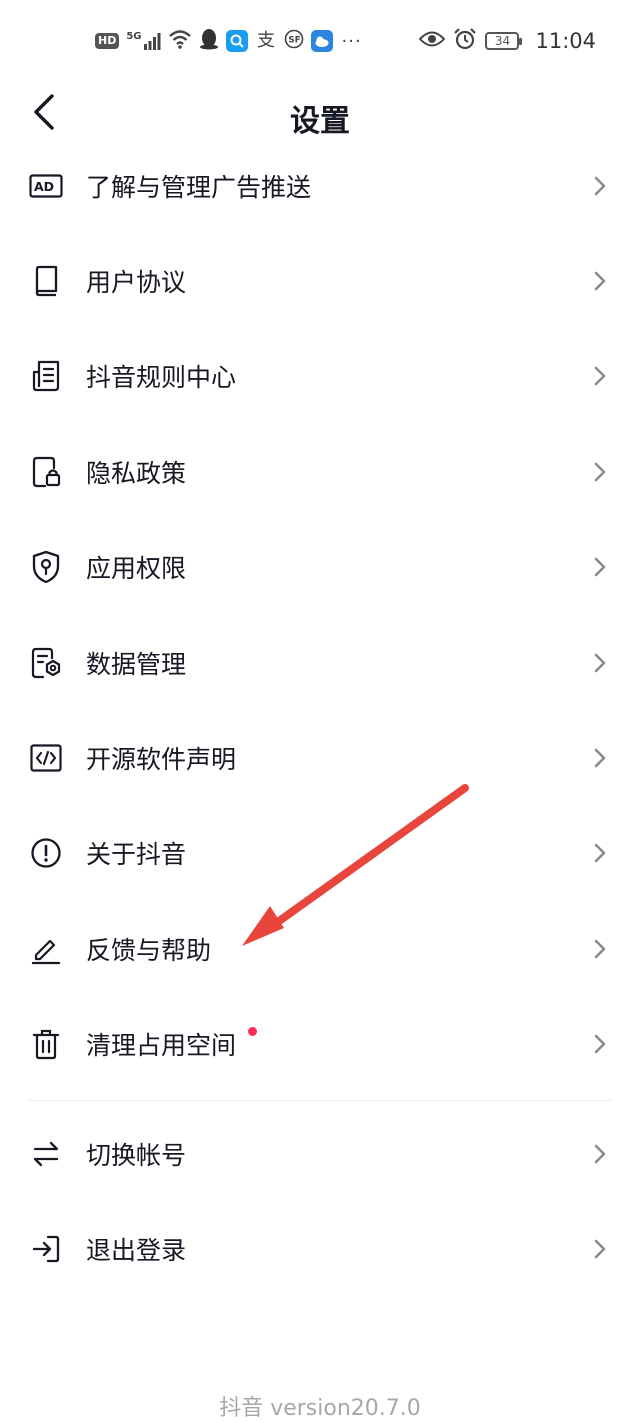  I want to click on menu-item-rules-center: 抖音规则中心, so click(320, 376).